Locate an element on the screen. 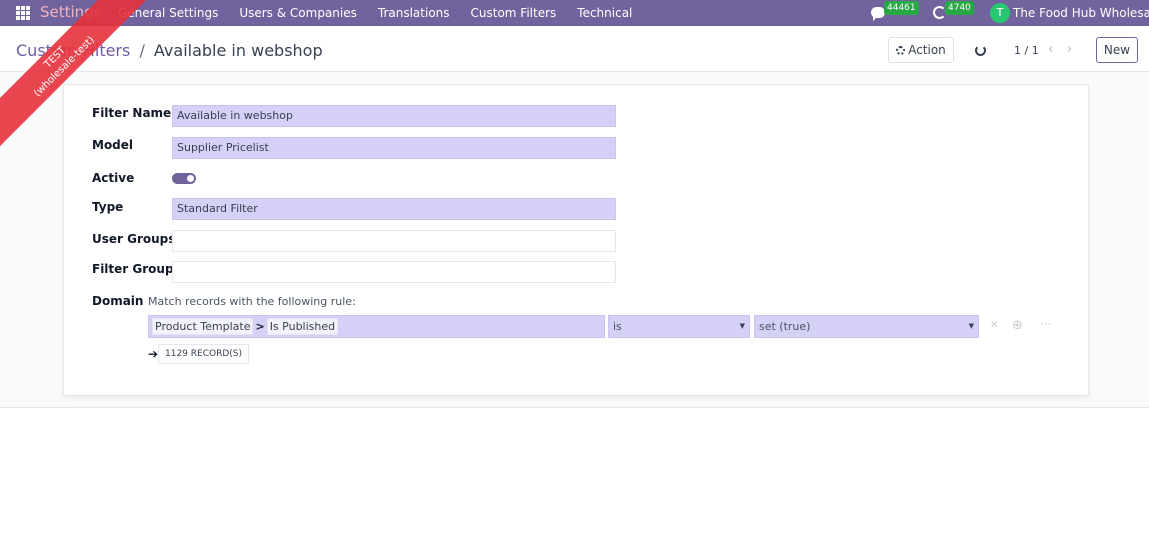 The width and height of the screenshot is (1149, 558). path-chip-product-template: Product Template is located at coordinates (203, 326).